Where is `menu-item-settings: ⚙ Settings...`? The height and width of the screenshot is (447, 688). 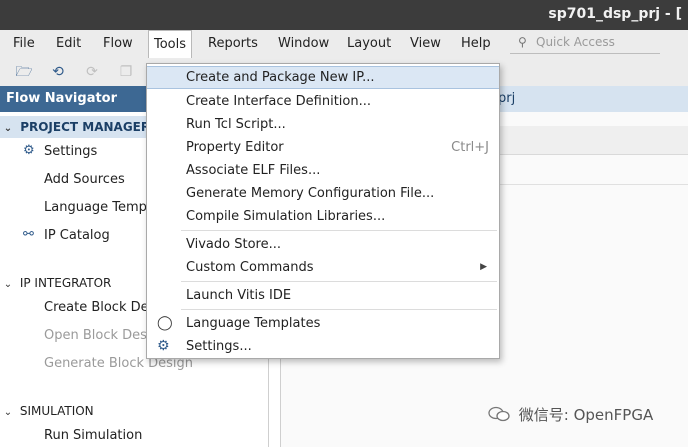 menu-item-settings: ⚙ Settings... is located at coordinates (323, 346).